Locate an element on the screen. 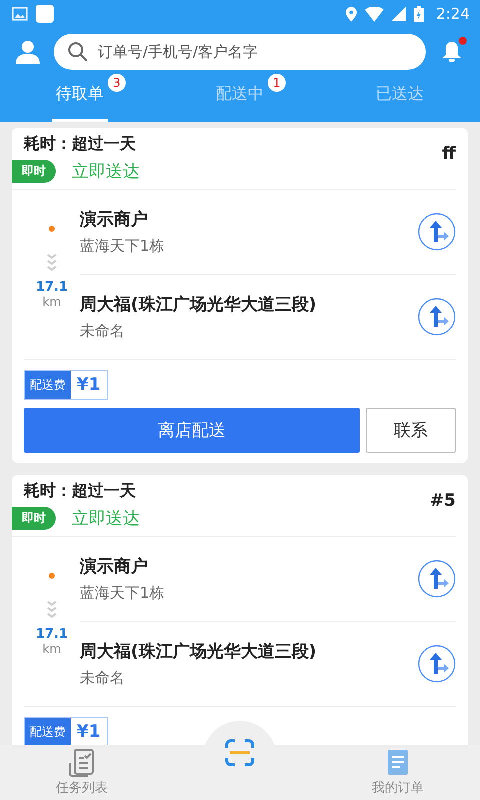 The width and height of the screenshot is (480, 800). tab: 已送达 is located at coordinates (400, 96).